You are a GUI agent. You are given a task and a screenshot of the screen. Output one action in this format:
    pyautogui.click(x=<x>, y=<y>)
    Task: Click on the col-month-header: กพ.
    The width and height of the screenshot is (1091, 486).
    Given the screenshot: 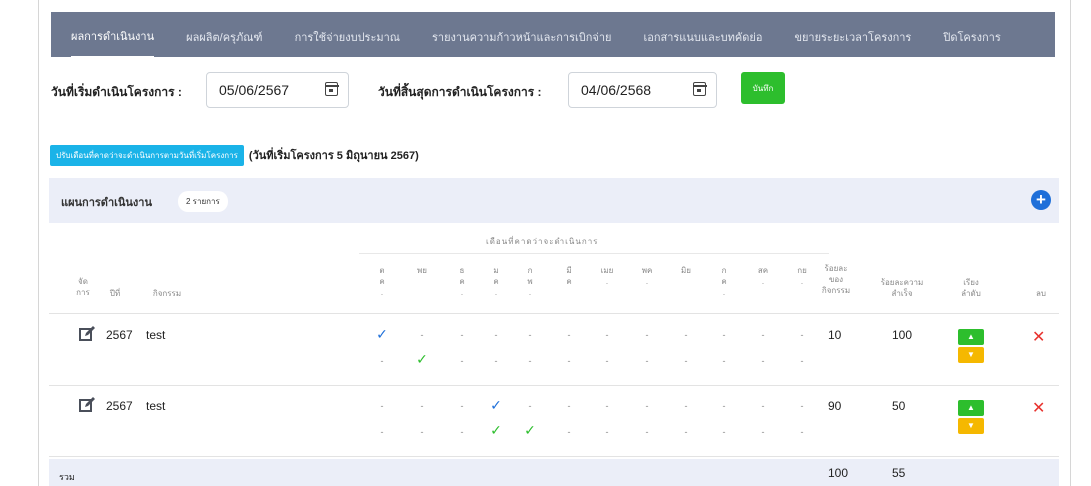 What is the action you would take?
    pyautogui.click(x=530, y=281)
    